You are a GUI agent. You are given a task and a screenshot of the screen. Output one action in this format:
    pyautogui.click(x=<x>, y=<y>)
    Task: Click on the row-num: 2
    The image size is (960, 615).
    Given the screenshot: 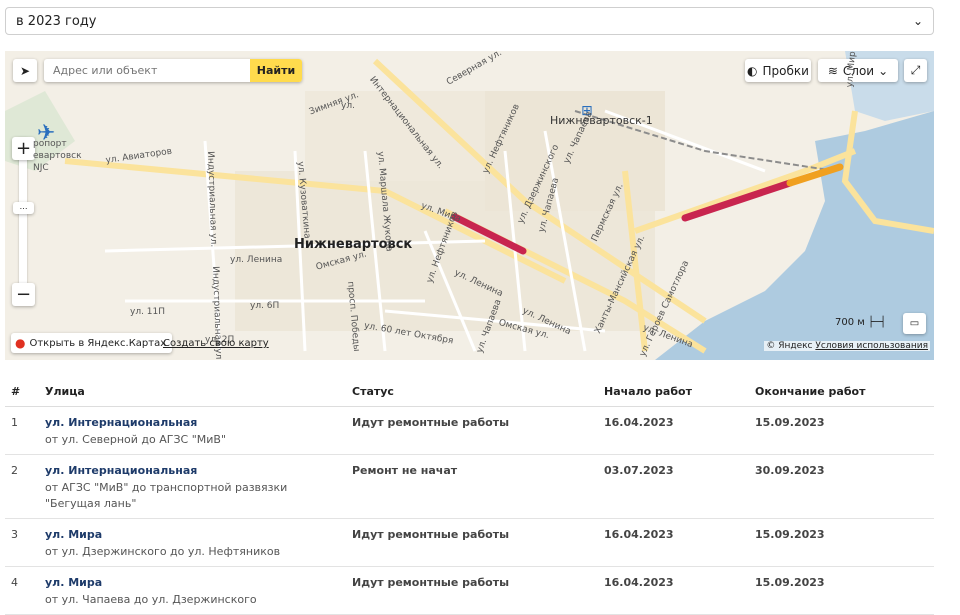 What is the action you would take?
    pyautogui.click(x=22, y=486)
    